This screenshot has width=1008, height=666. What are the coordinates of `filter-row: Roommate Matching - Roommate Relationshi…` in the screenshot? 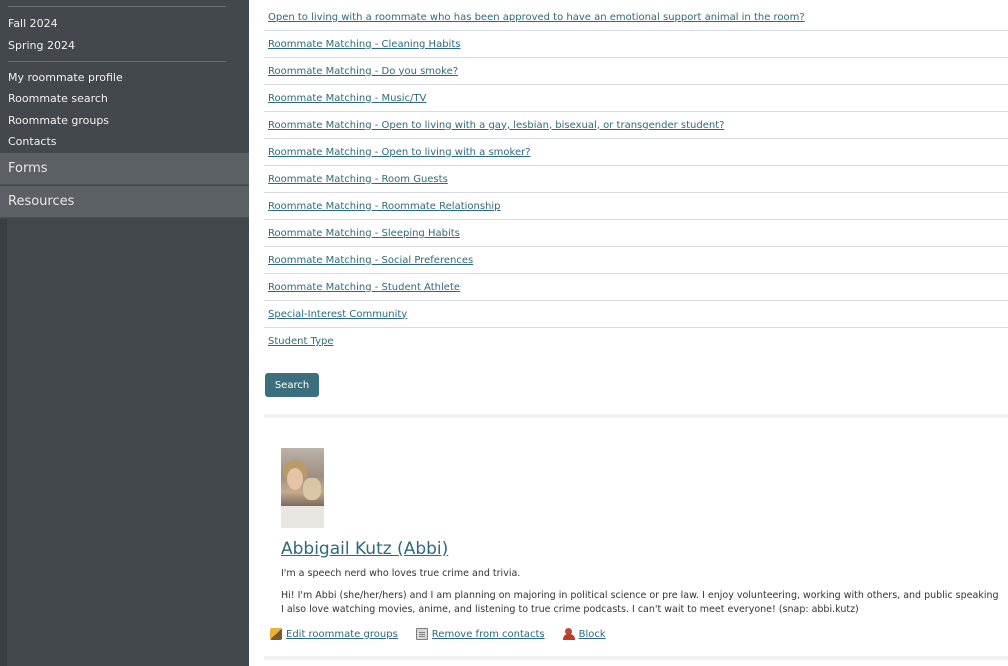 It's located at (636, 206).